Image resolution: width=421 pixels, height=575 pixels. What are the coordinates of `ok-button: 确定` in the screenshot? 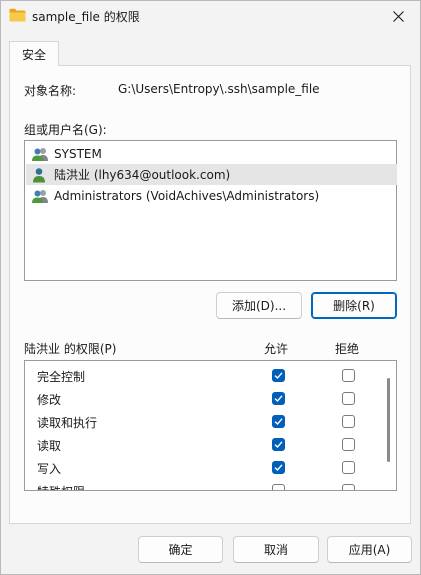 It's located at (180, 549).